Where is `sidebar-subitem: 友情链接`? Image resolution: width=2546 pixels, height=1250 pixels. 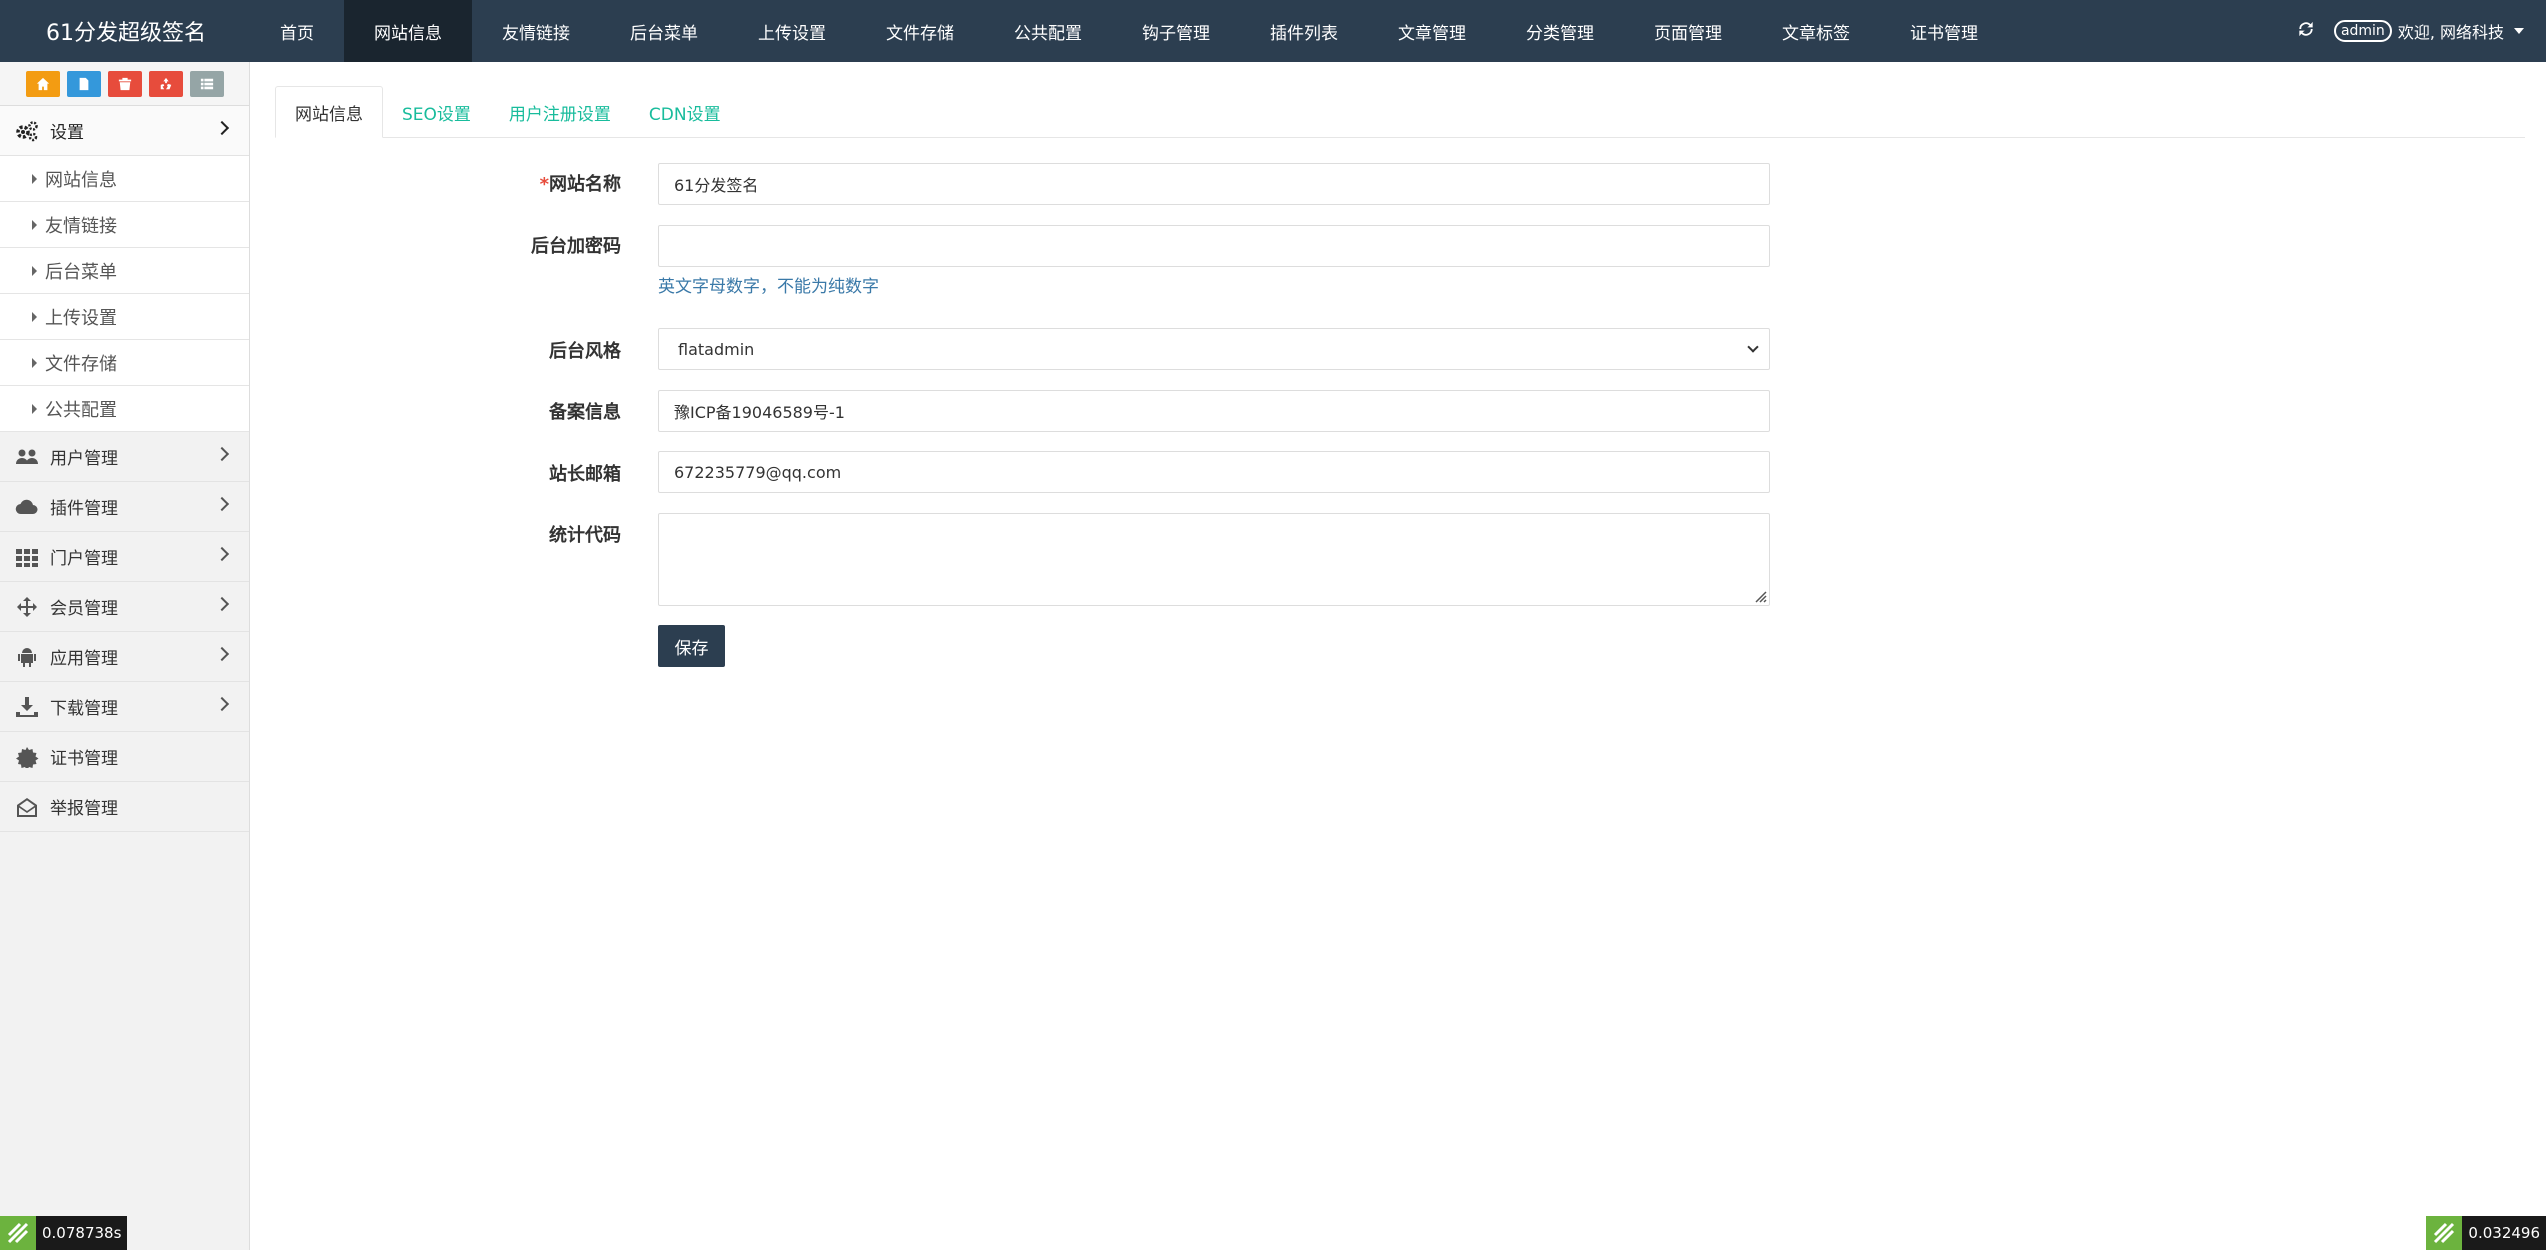
sidebar-subitem: 友情链接 is located at coordinates (124, 225).